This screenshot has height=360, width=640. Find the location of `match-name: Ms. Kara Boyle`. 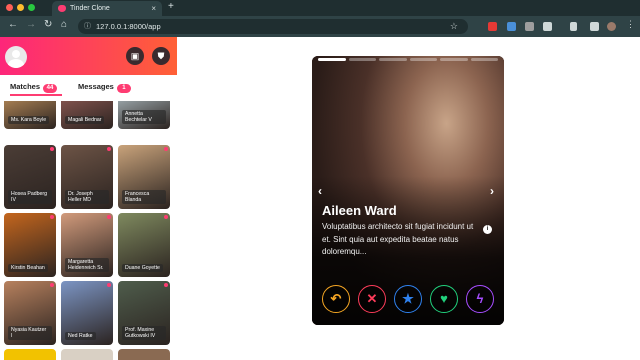

match-name: Ms. Kara Boyle is located at coordinates (29, 120).